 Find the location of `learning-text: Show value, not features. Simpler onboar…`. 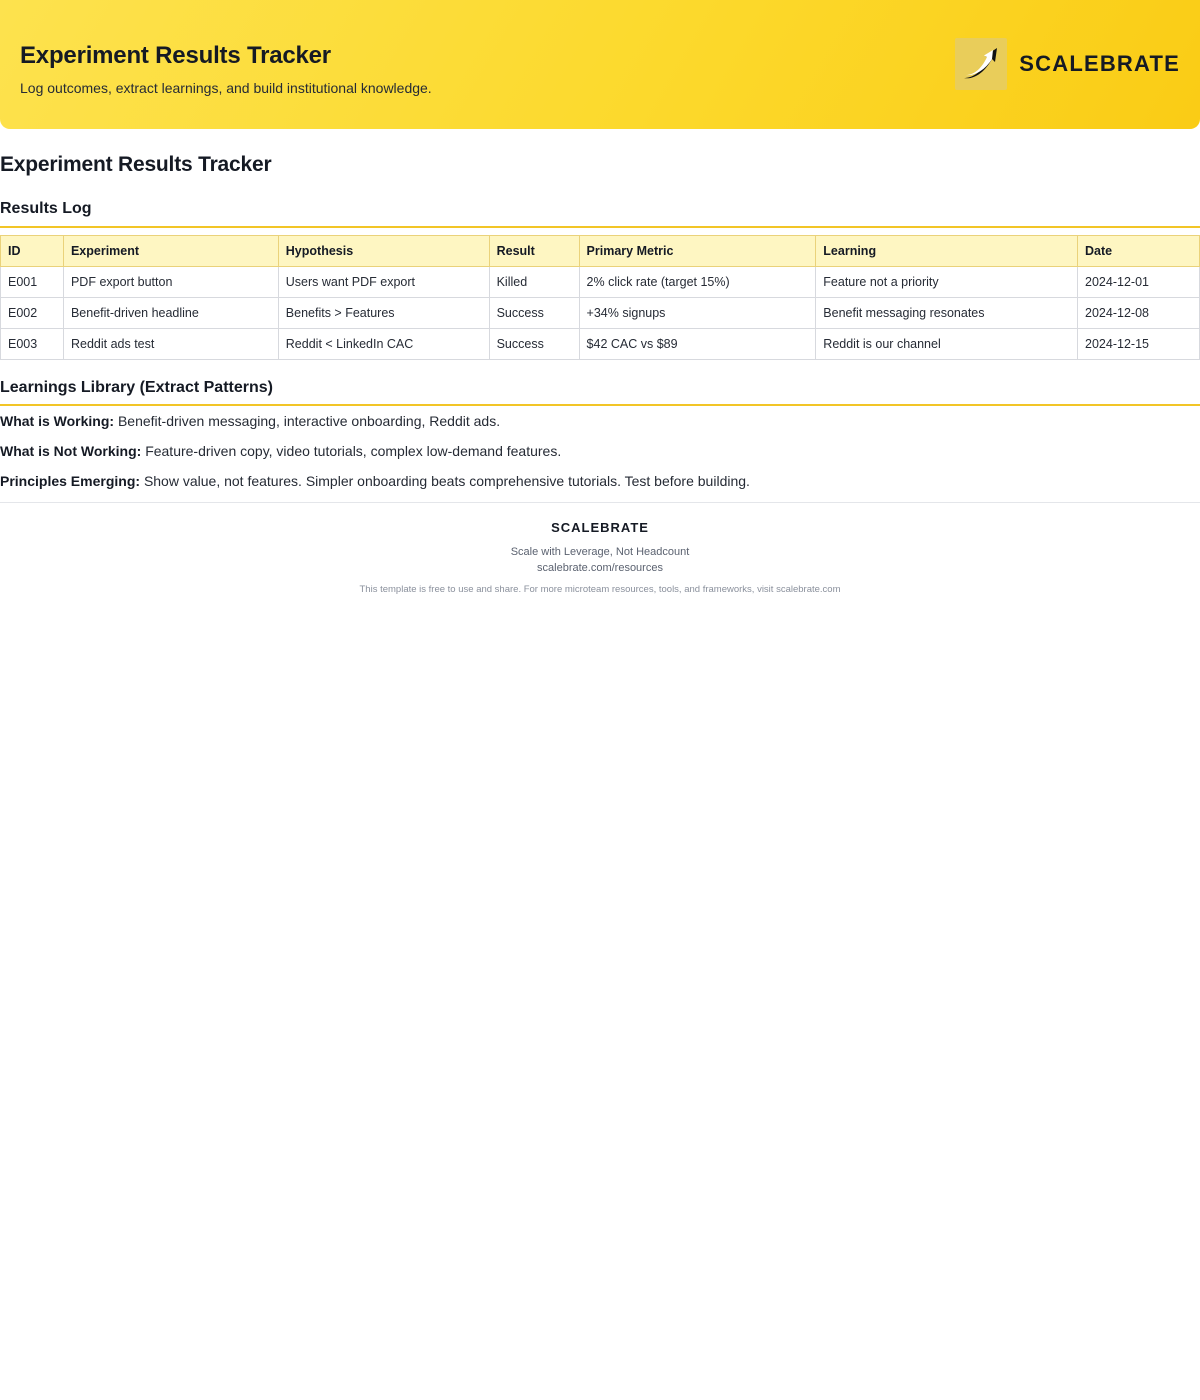

learning-text: Show value, not features. Simpler onboar… is located at coordinates (446, 481).